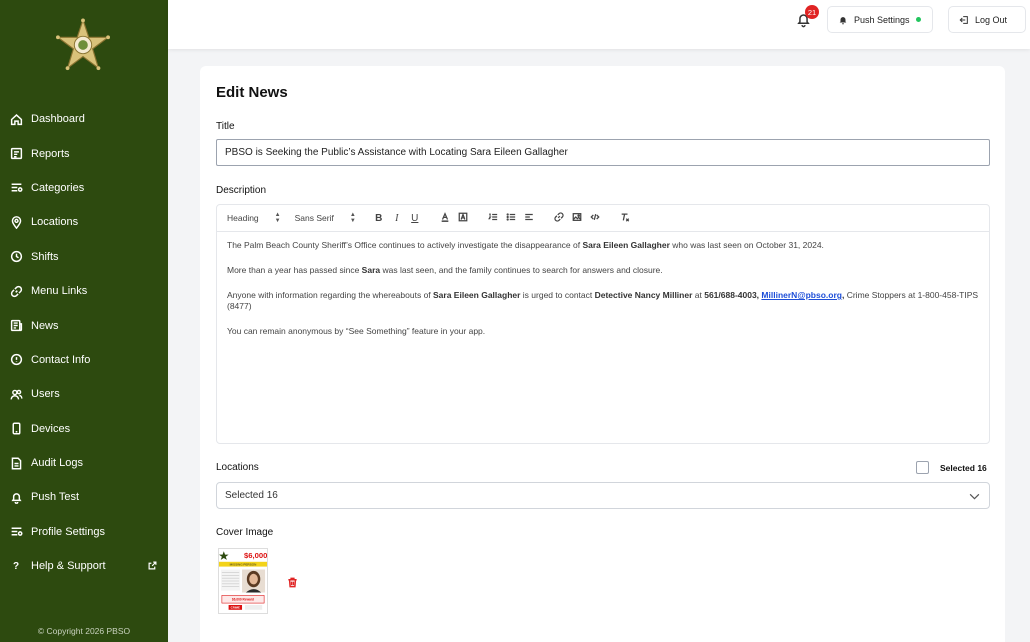  What do you see at coordinates (643, 295) in the screenshot?
I see `text-run-bold: Detective Nancy Milliner` at bounding box center [643, 295].